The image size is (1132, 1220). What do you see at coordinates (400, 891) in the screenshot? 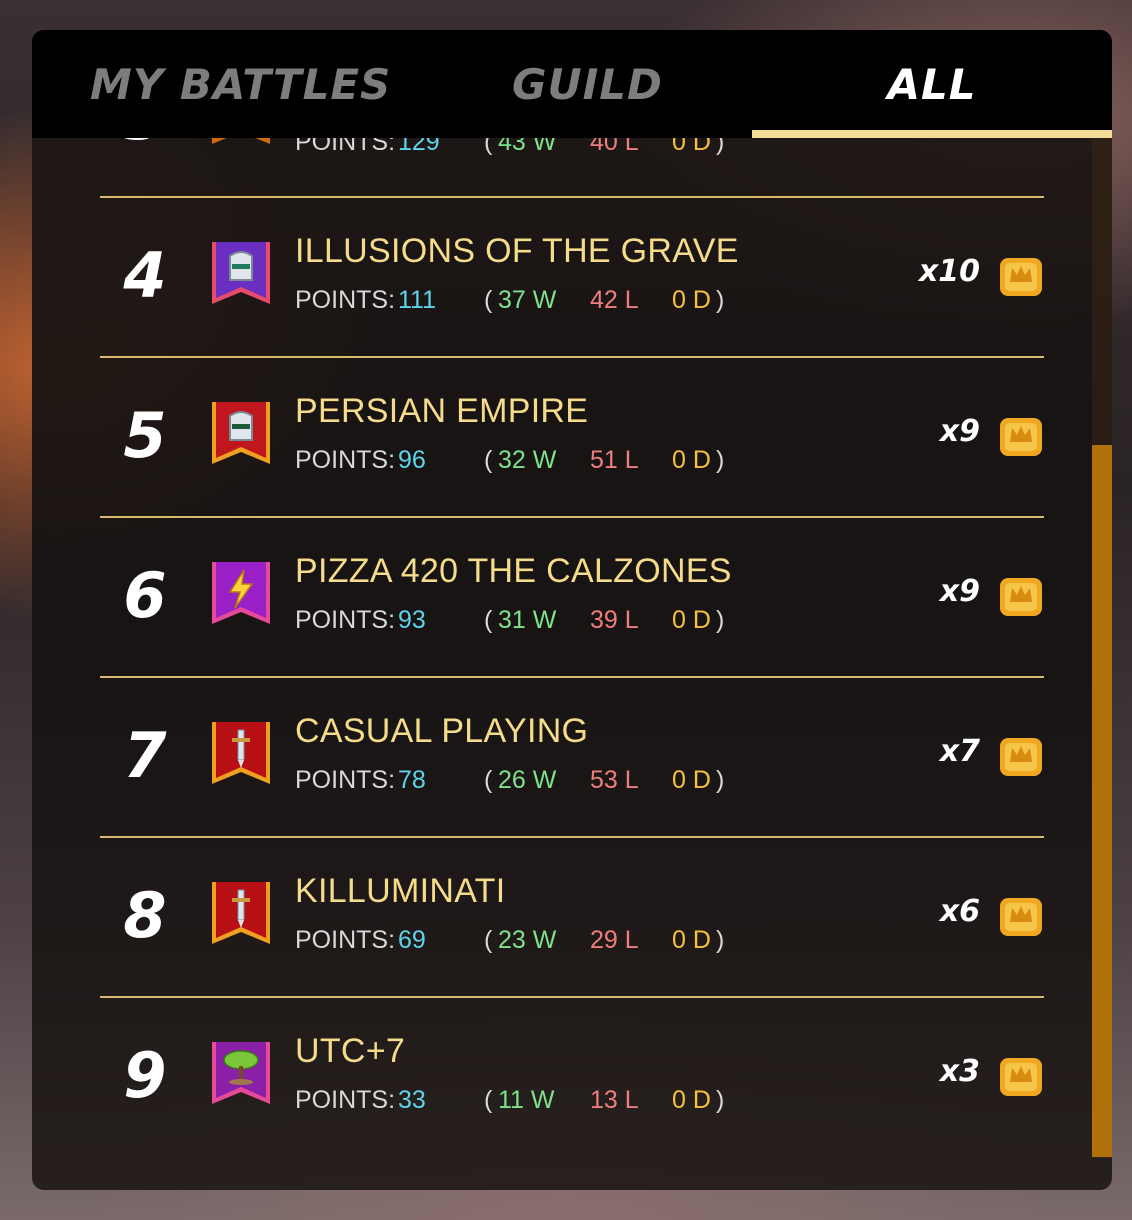
I see `guild-name: KILLUMINATI` at bounding box center [400, 891].